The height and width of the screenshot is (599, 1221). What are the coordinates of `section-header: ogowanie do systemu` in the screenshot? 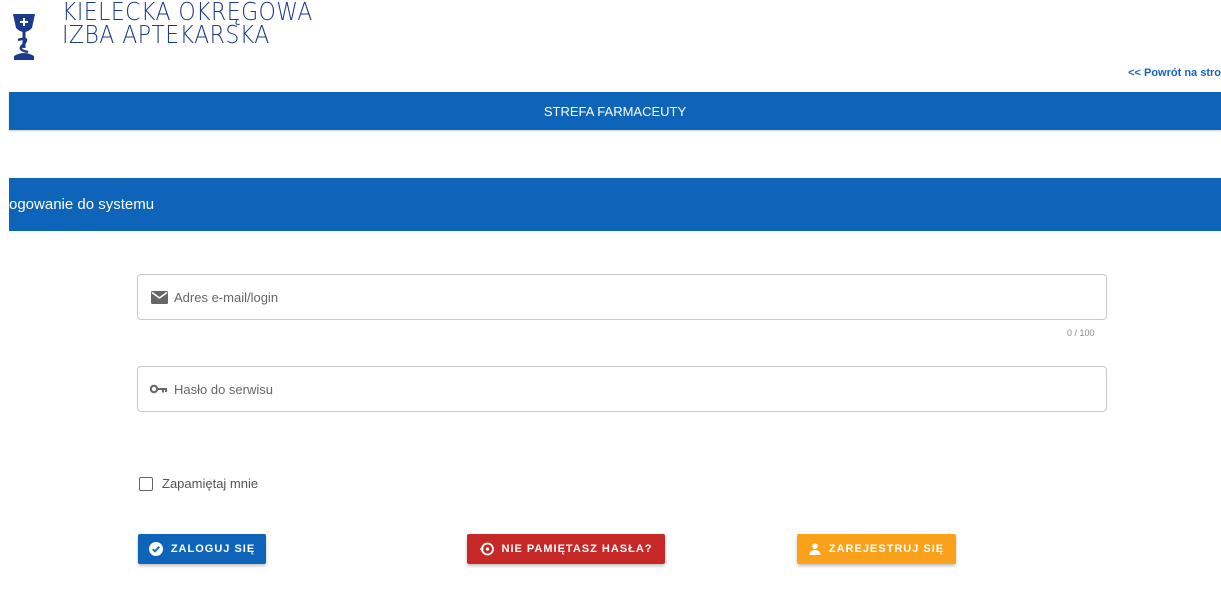 It's located at (615, 204).